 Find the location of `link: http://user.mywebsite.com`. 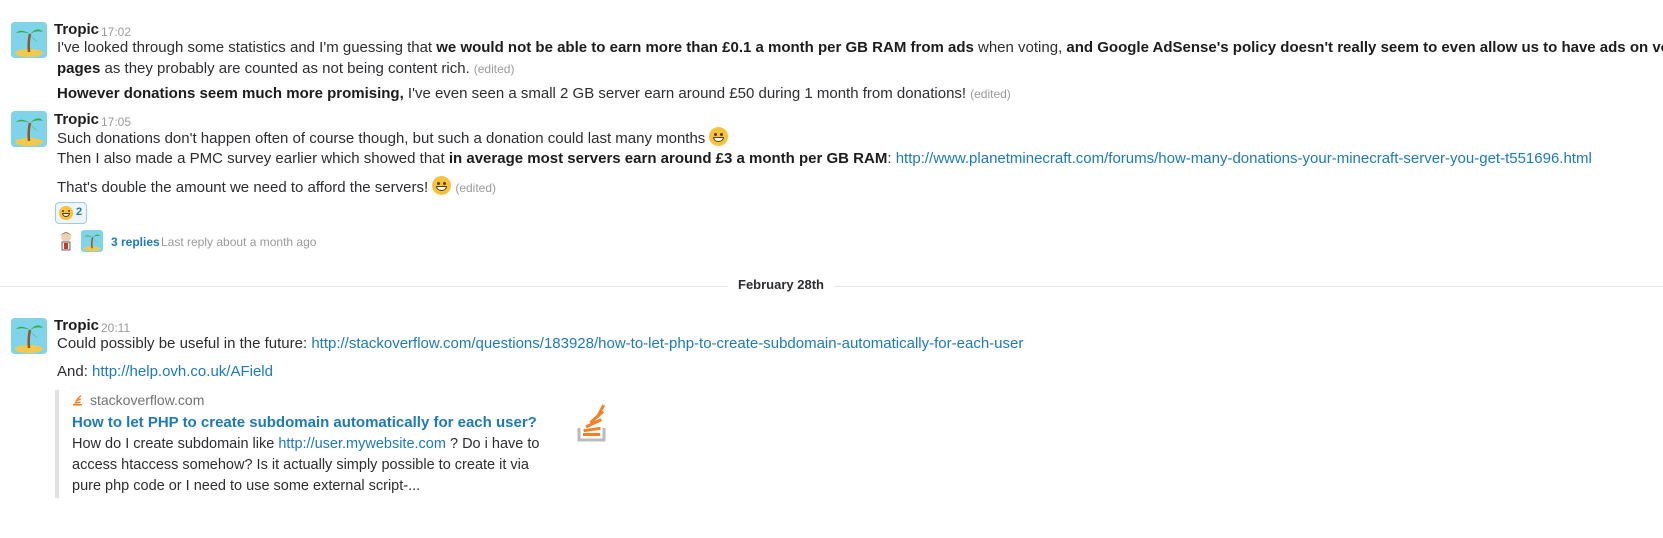

link: http://user.mywebsite.com is located at coordinates (362, 444).